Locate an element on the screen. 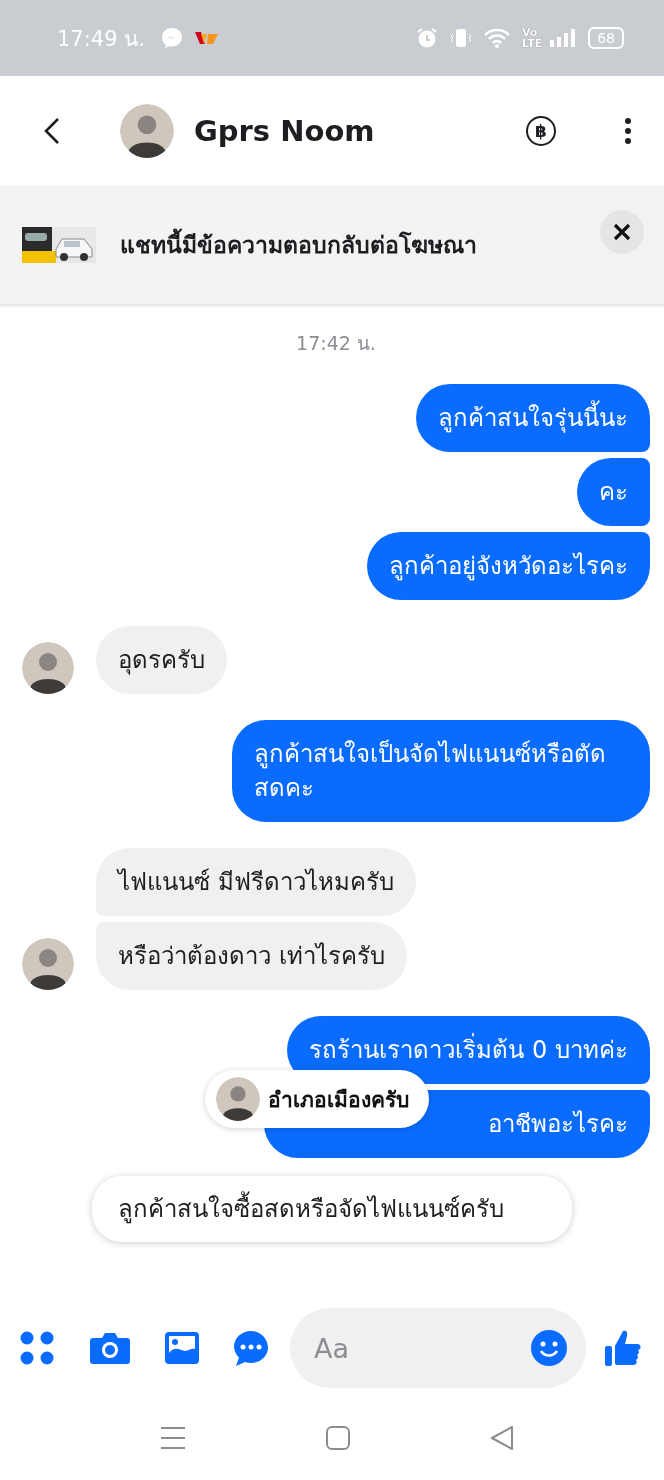  menu-icon is located at coordinates (628, 131).